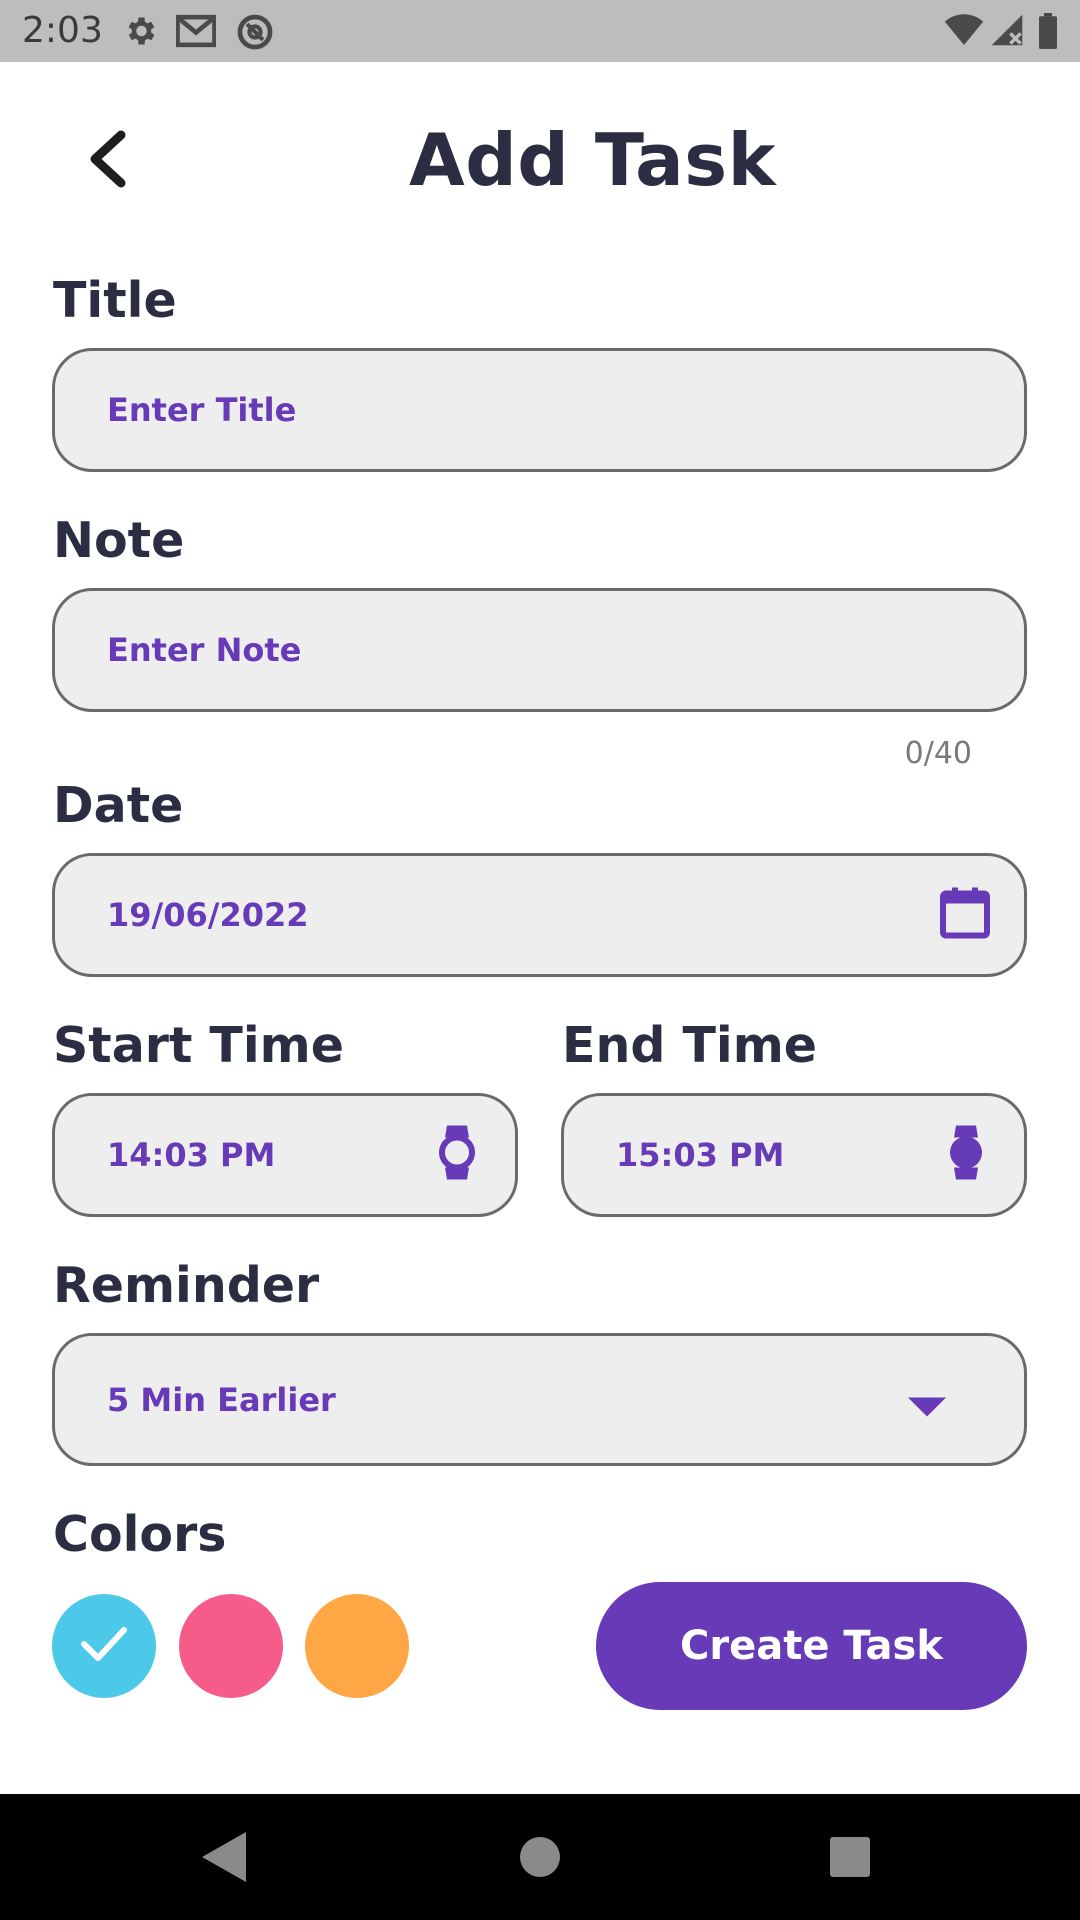  Describe the element at coordinates (119, 540) in the screenshot. I see `note-label: Note` at that location.